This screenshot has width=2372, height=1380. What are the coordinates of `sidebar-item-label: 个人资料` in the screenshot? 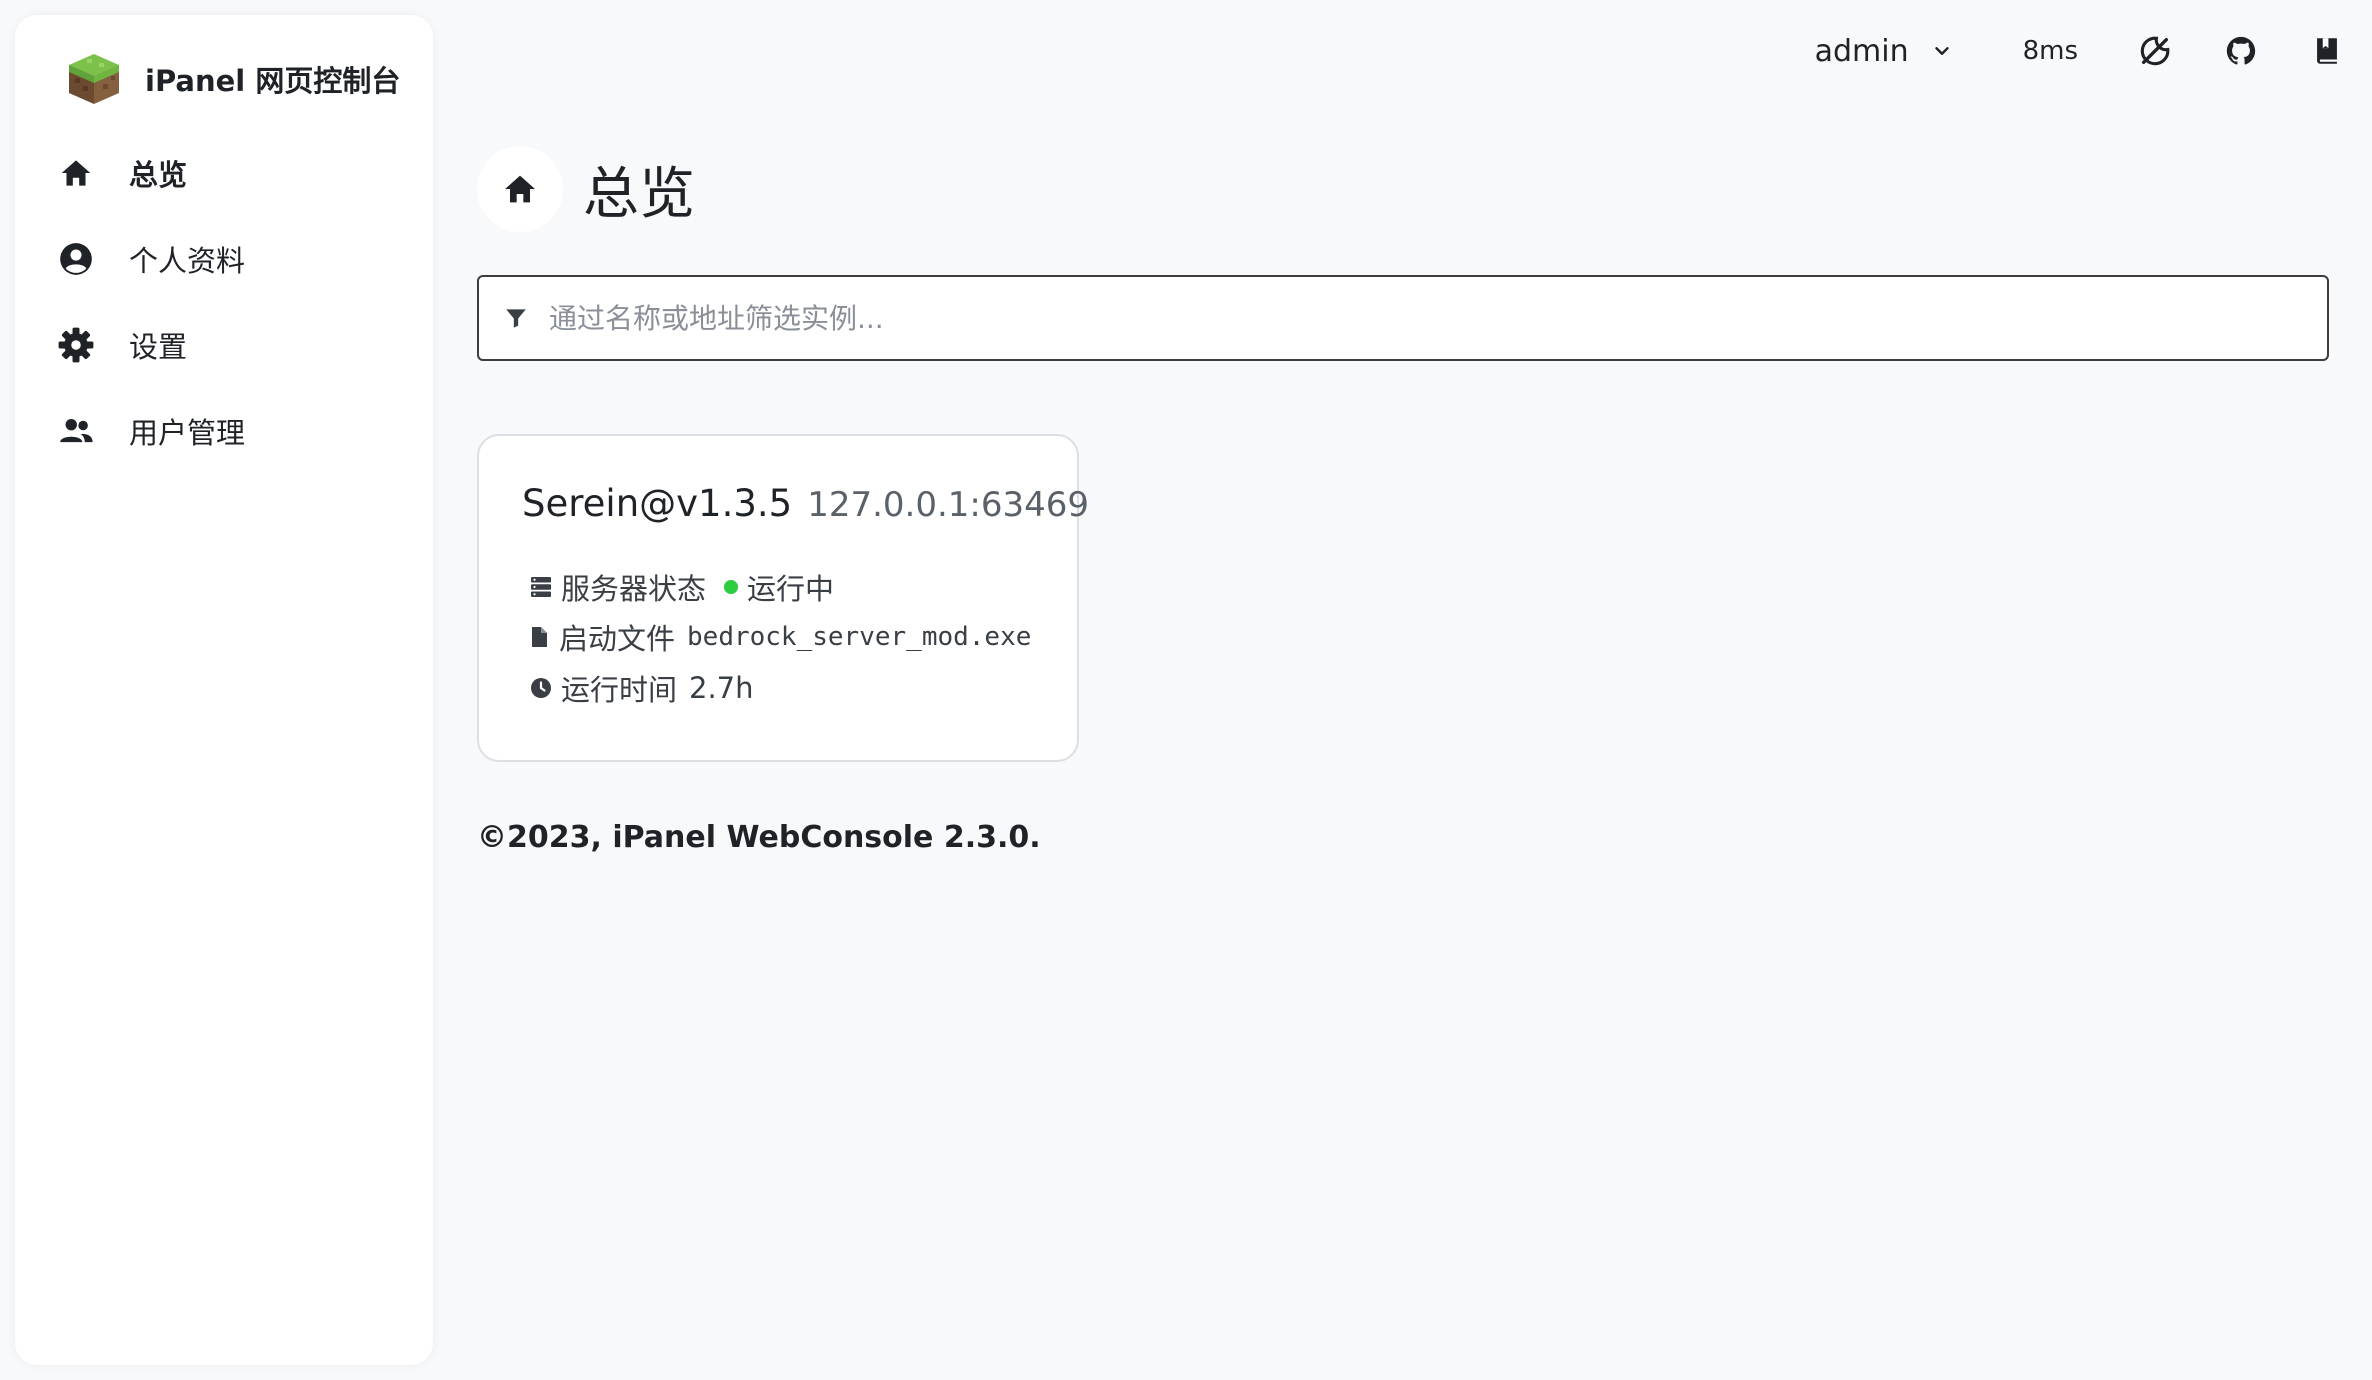 It's located at (187, 261).